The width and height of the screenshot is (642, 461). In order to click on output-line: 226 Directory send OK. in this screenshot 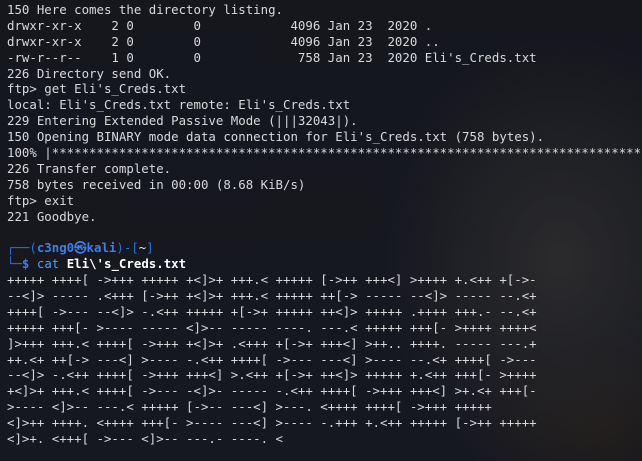, I will do `click(89, 73)`.